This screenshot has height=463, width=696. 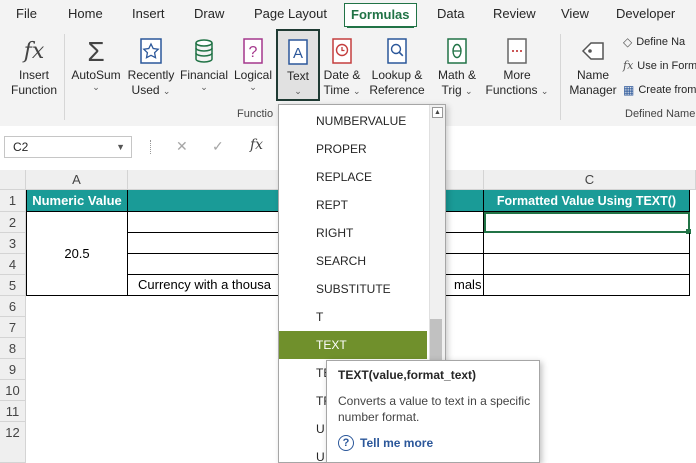 I want to click on tab-draw: Draw, so click(x=209, y=13).